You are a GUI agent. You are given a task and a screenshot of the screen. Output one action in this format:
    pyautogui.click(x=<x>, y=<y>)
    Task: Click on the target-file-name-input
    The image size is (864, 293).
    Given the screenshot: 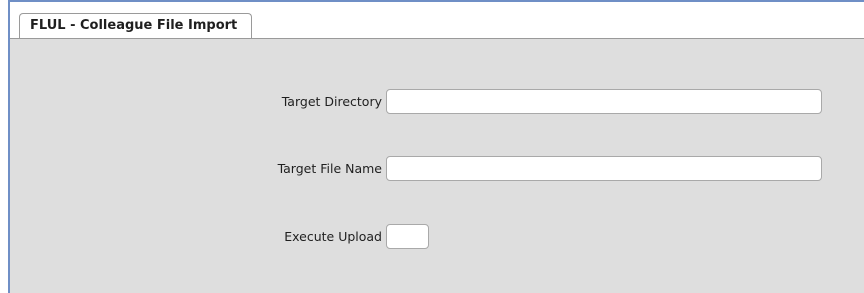 What is the action you would take?
    pyautogui.click(x=604, y=168)
    